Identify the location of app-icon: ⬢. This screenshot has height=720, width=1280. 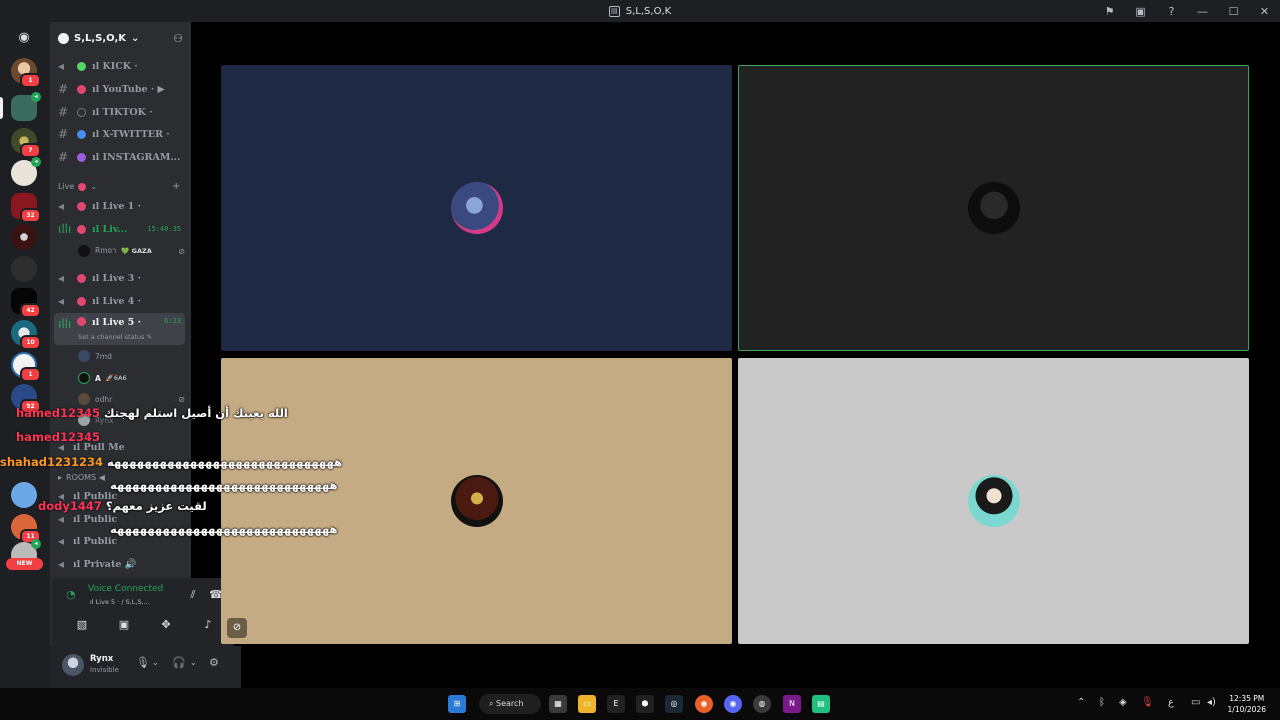
(645, 704).